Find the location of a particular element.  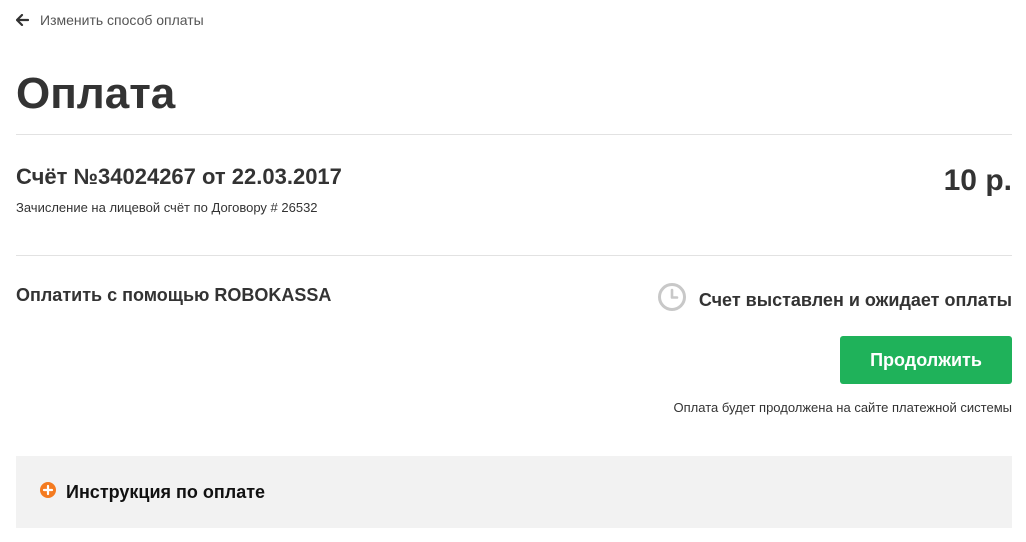

page-title: Оплата is located at coordinates (96, 93).